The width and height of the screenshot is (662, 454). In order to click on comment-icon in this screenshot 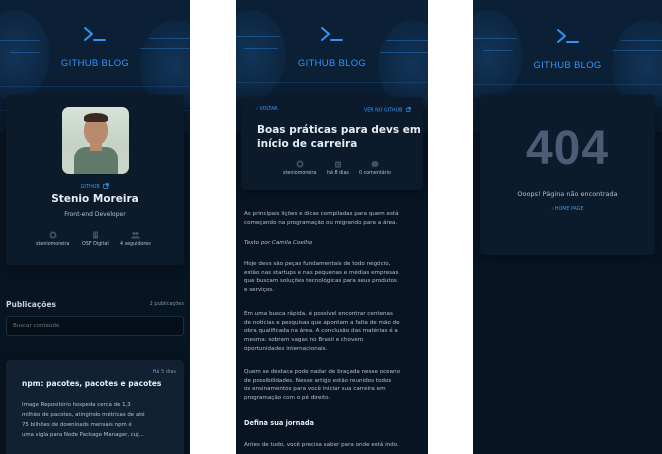, I will do `click(375, 164)`.